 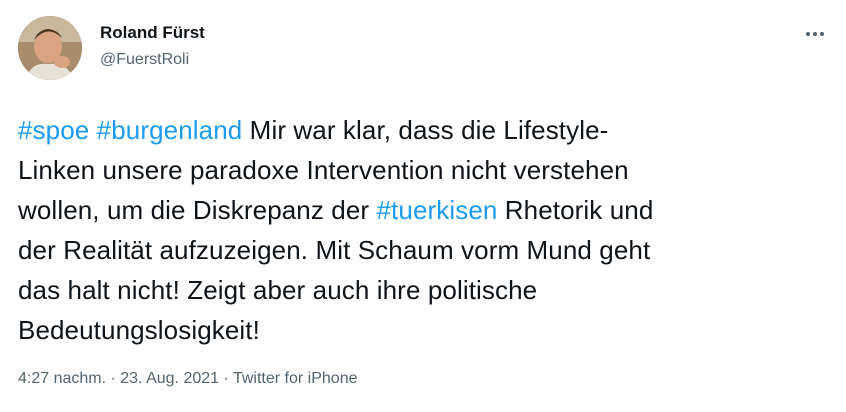 I want to click on tweet-source-link: Twitter for iPhone, so click(x=295, y=378).